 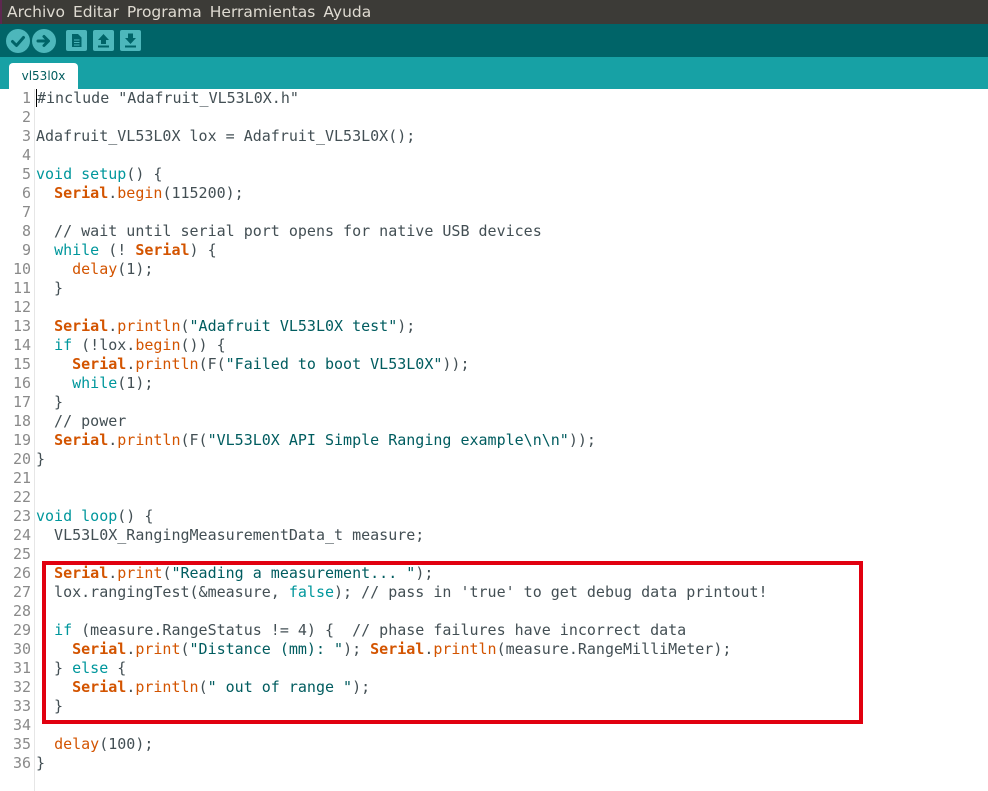 I want to click on code-line: 16 while(1);, so click(x=494, y=383).